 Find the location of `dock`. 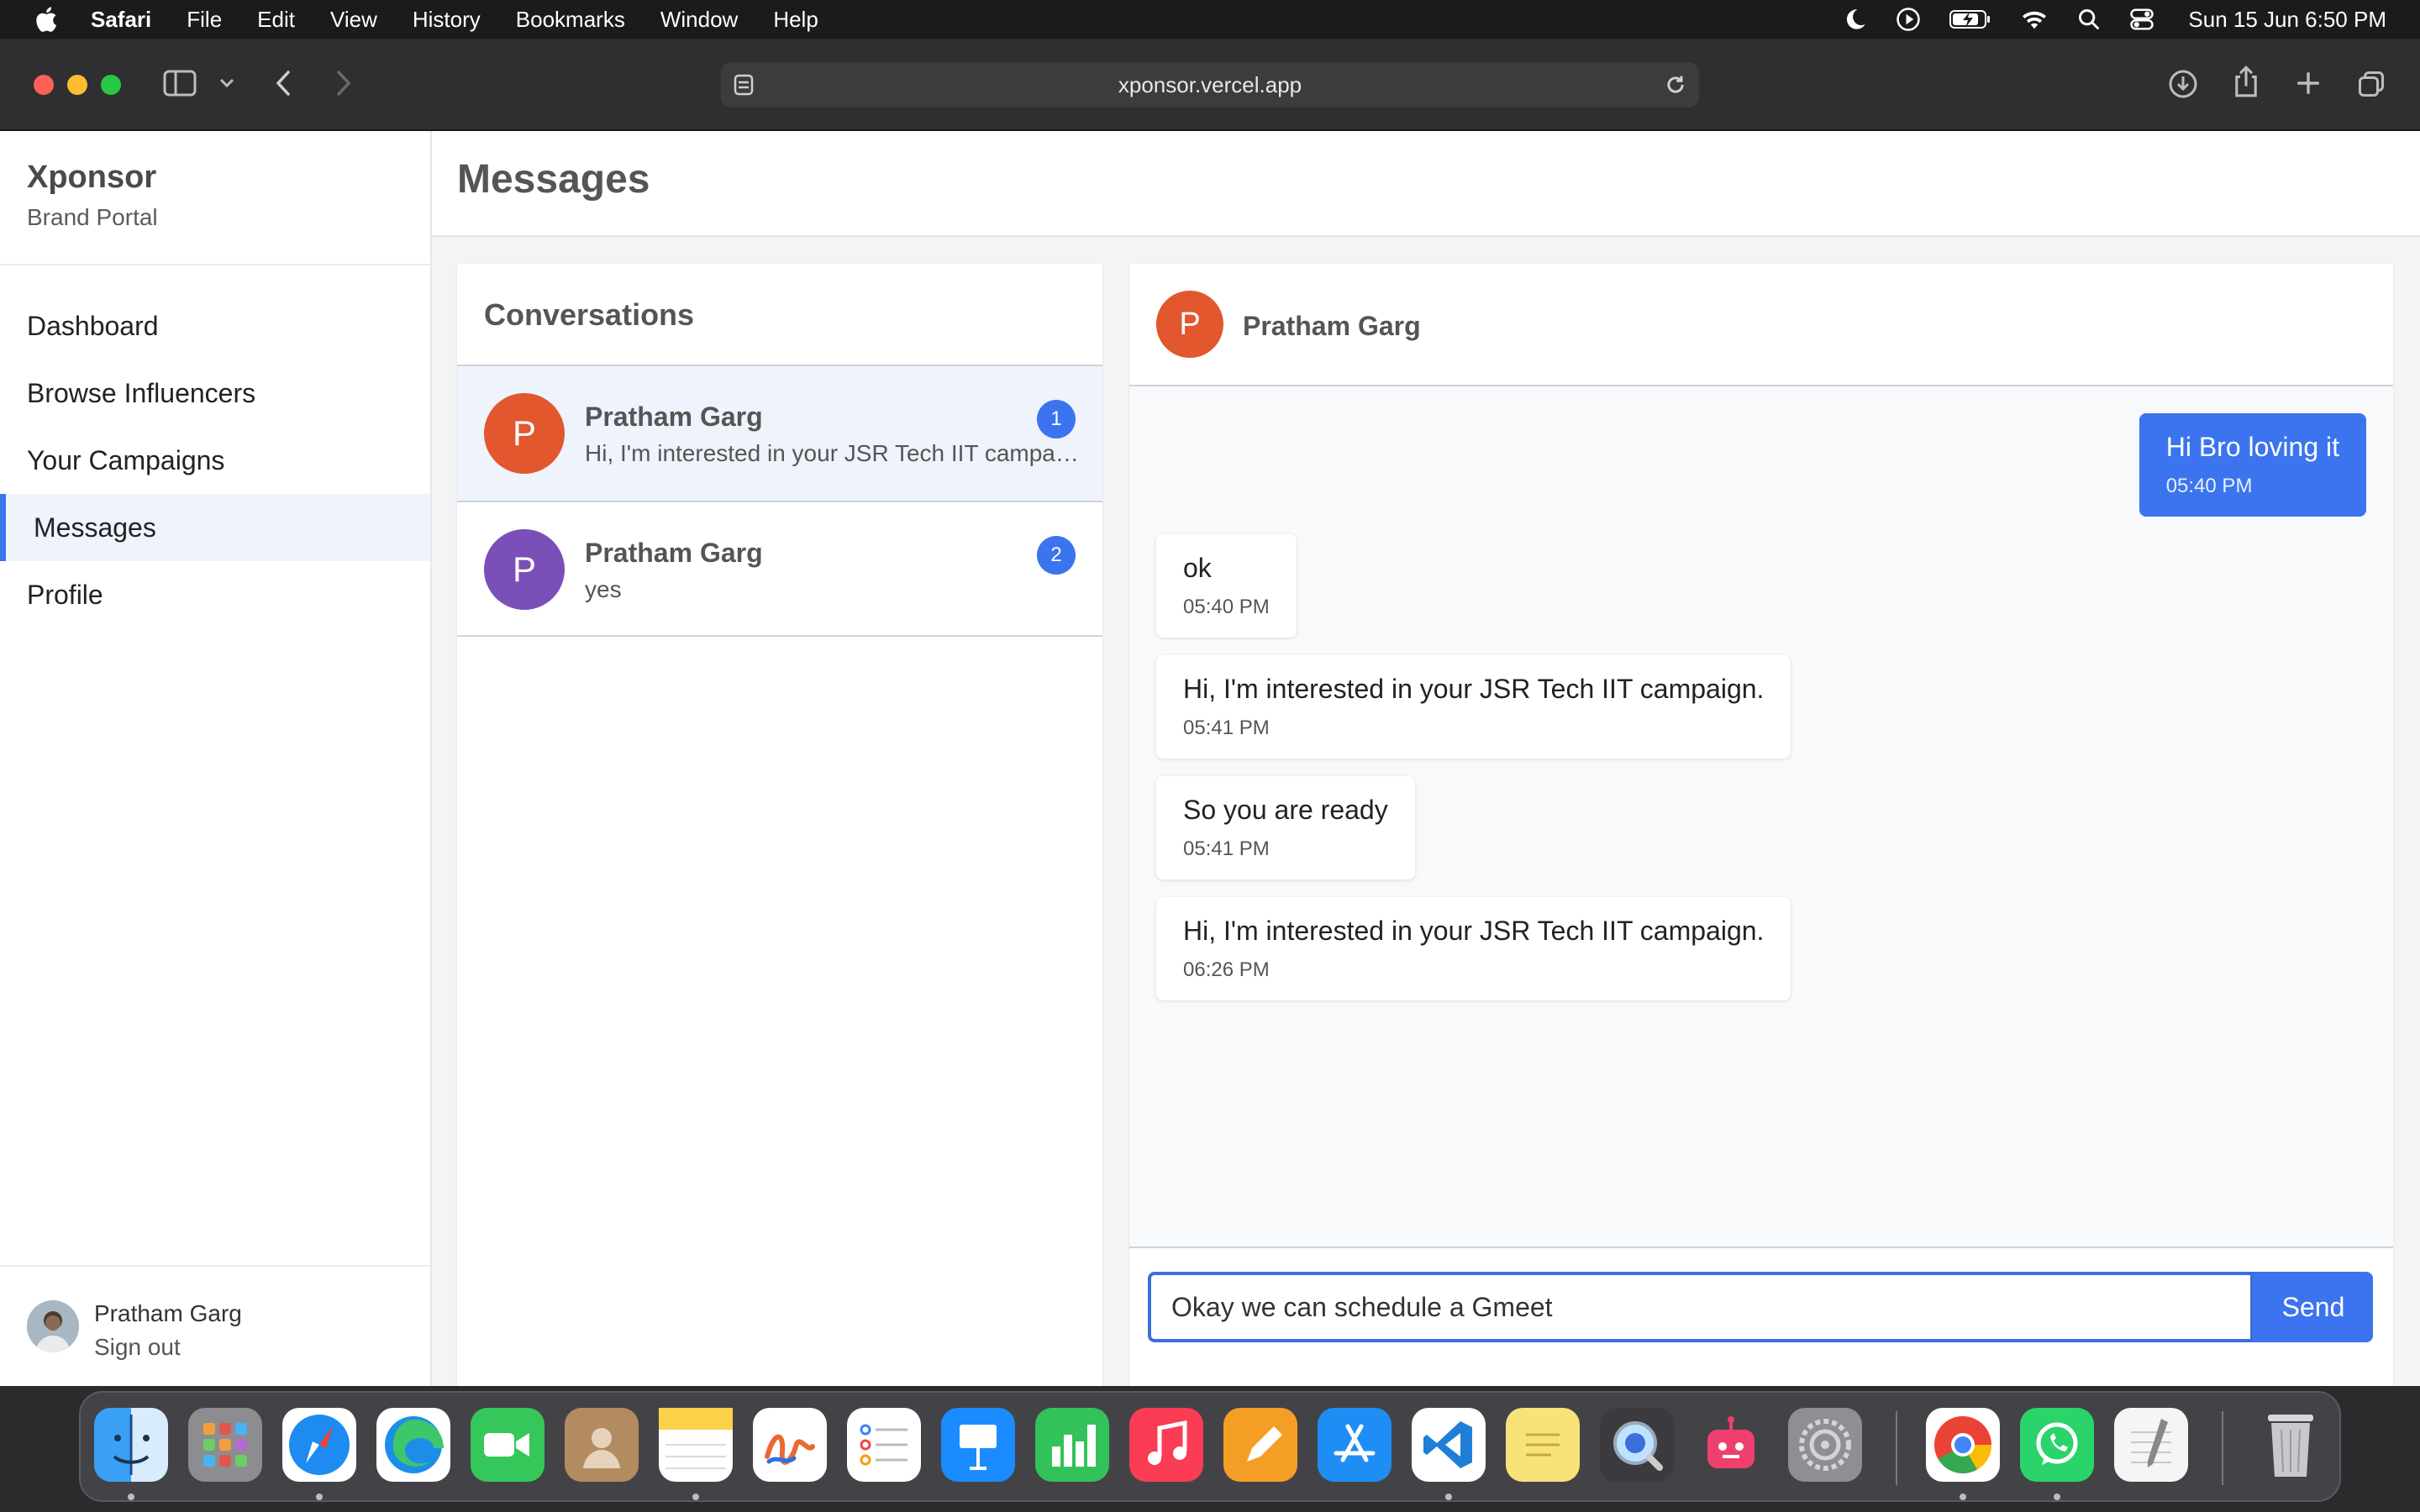

dock is located at coordinates (1210, 1446).